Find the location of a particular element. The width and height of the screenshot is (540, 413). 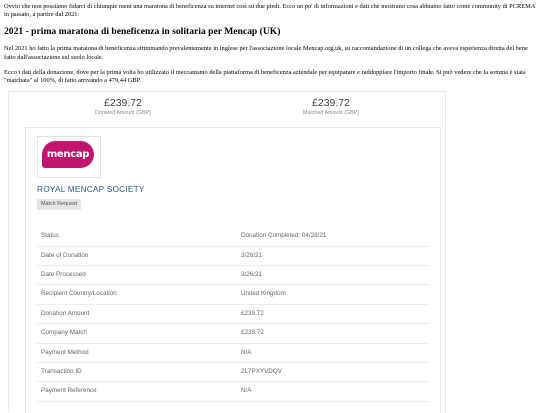

row-value: United Kingdom is located at coordinates (263, 294).